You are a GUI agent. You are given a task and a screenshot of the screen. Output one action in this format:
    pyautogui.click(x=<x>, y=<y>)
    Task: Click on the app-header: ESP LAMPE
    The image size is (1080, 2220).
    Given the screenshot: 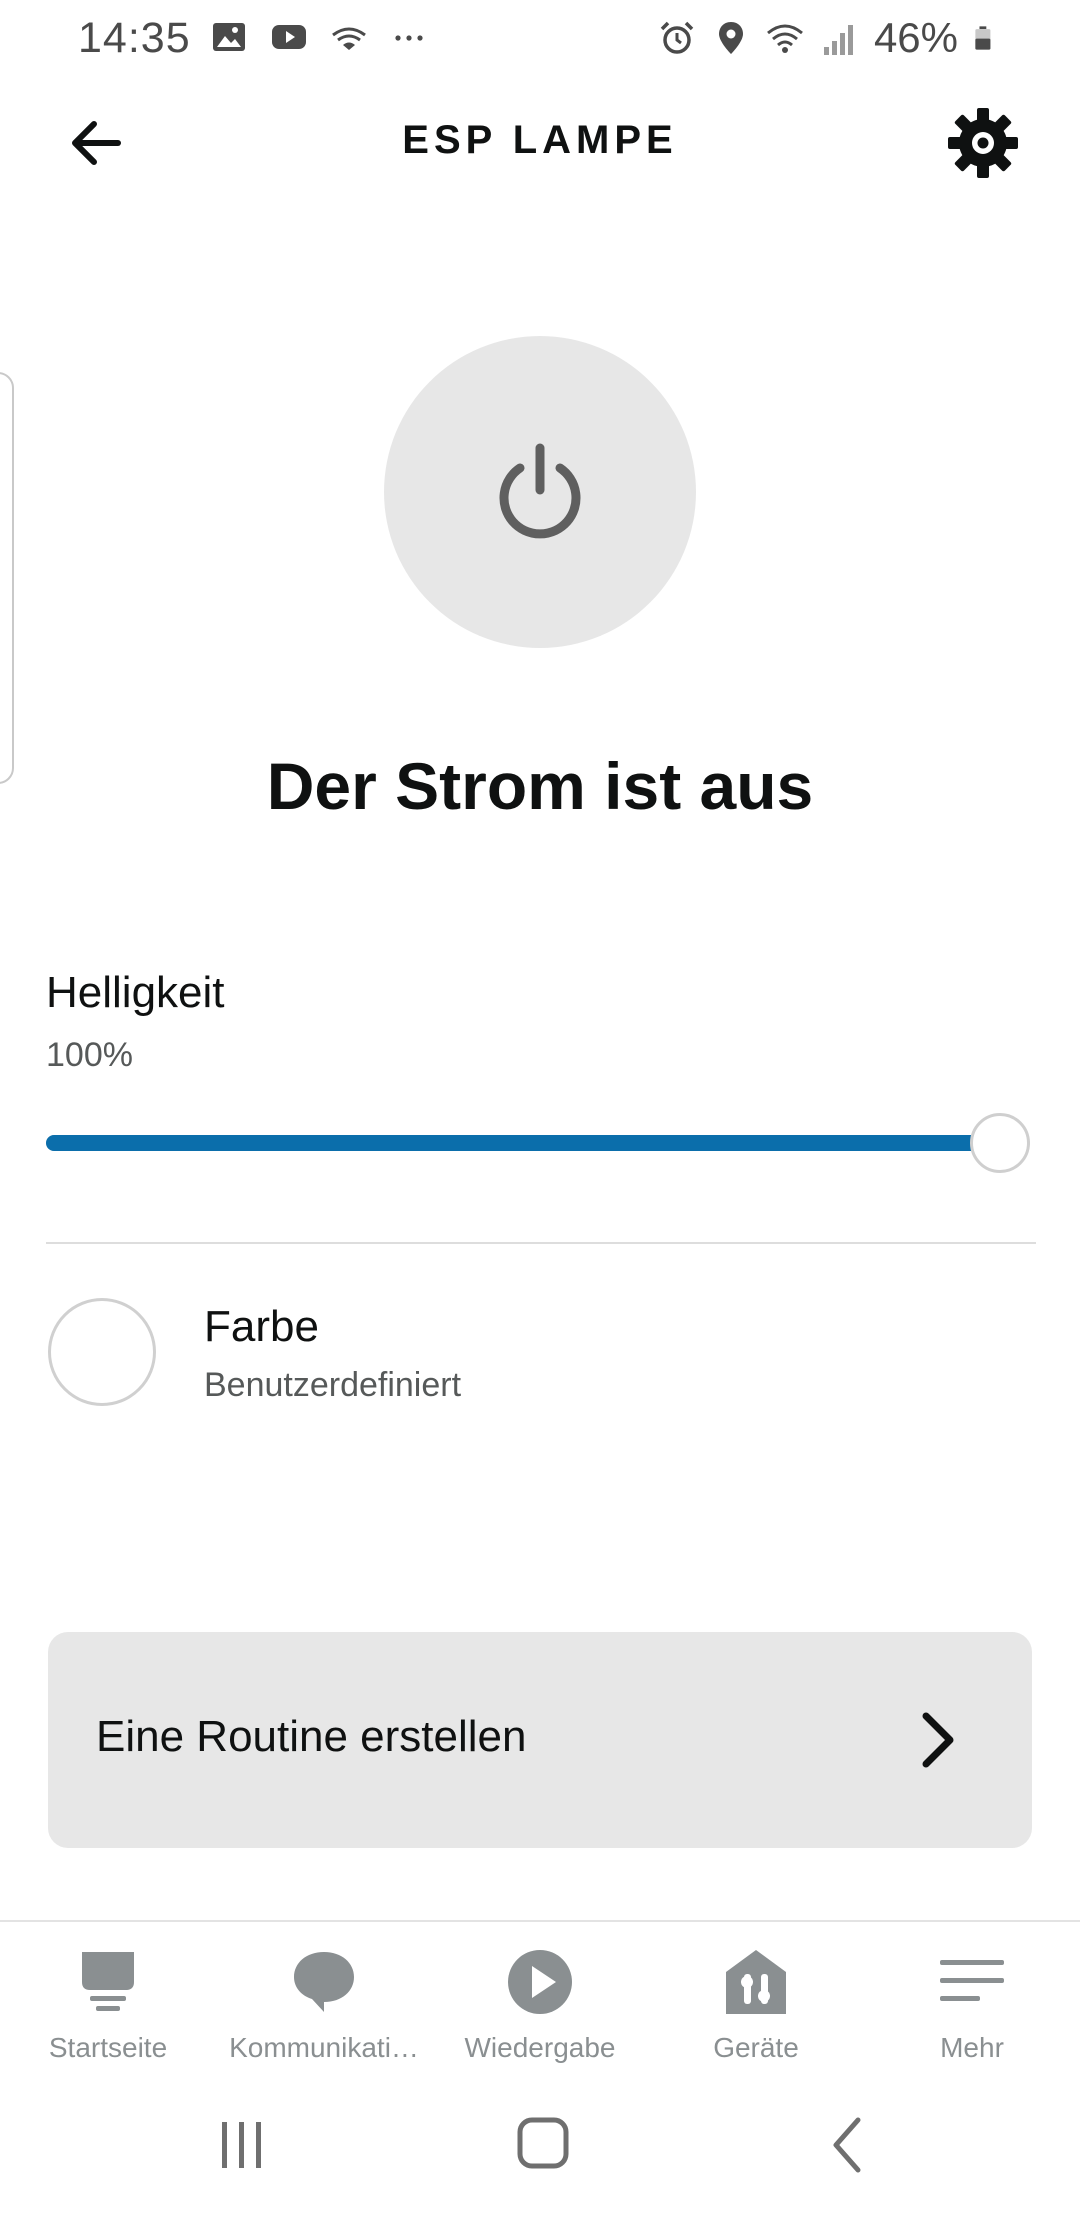 What is the action you would take?
    pyautogui.click(x=540, y=140)
    